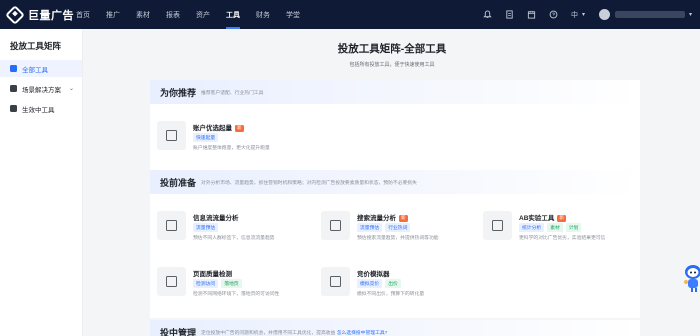 This screenshot has width=700, height=336. Describe the element at coordinates (171, 281) in the screenshot. I see `flask-icon` at that location.